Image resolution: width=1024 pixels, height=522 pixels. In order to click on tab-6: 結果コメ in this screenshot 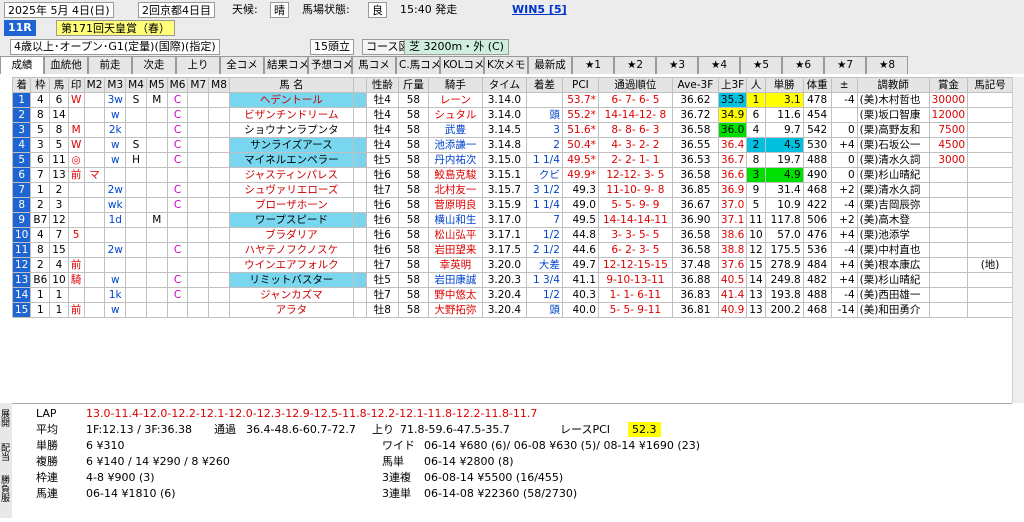, I will do `click(286, 65)`.